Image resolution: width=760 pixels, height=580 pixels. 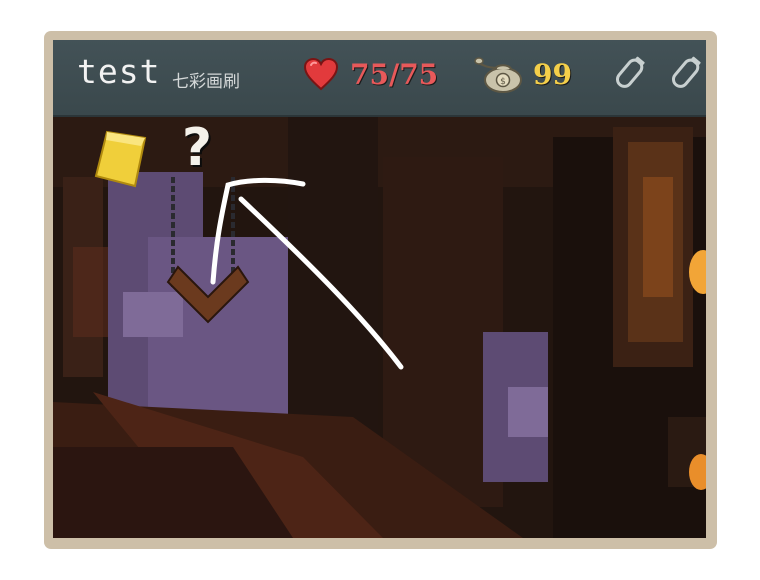 I want to click on hand-drawn-arrow, so click(x=307, y=273).